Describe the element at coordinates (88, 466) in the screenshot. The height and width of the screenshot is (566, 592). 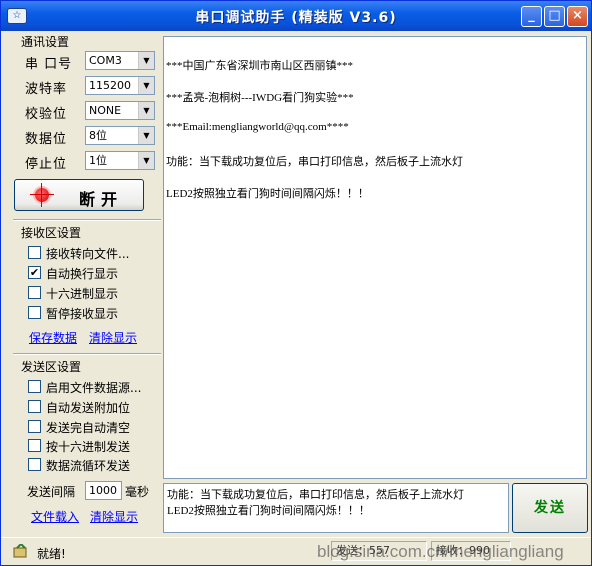
I see `option-label: 数据流循环发送` at that location.